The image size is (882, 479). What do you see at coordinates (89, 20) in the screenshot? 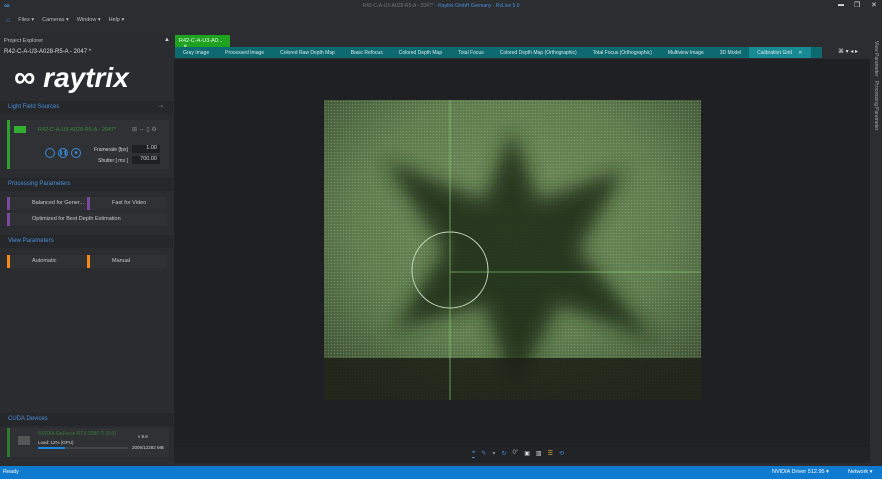
I see `menu-window: Window ▾` at bounding box center [89, 20].